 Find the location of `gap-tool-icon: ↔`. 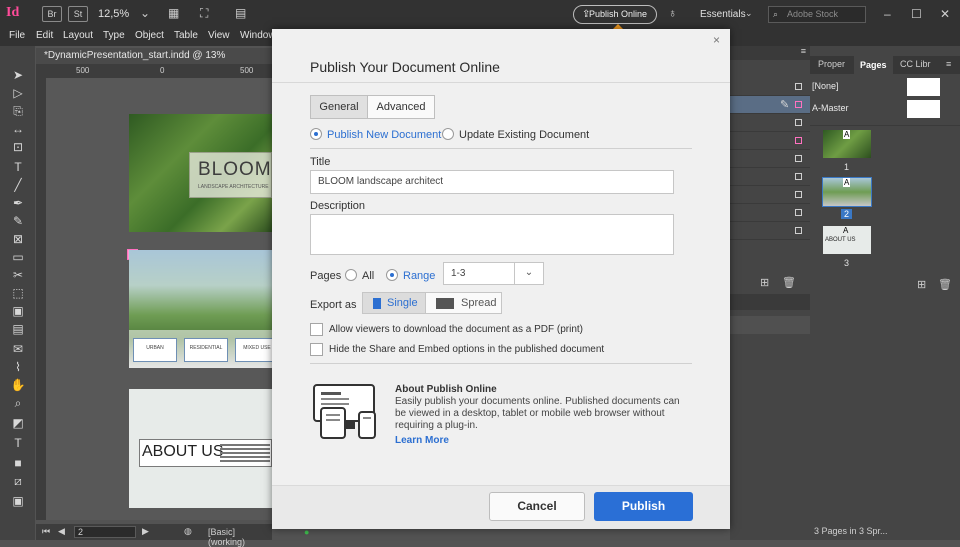

gap-tool-icon: ↔ is located at coordinates (18, 129).